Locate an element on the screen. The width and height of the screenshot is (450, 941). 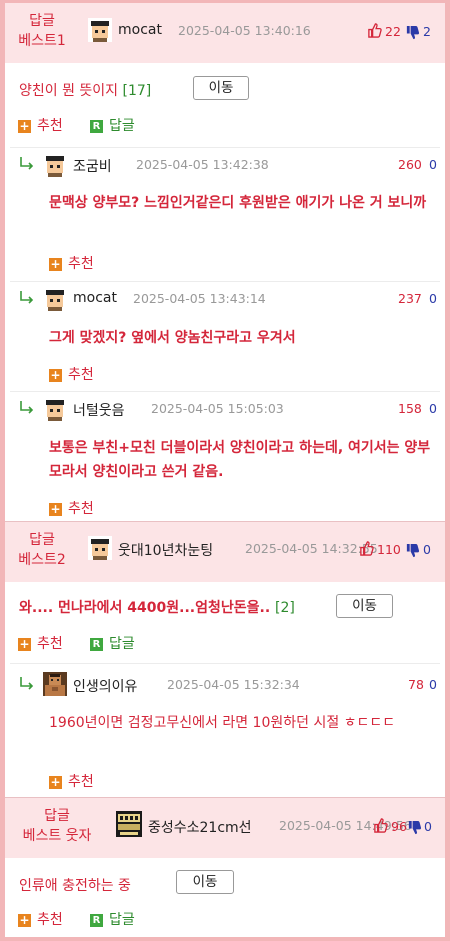
post-time: 2025-04-05 13:40:16 is located at coordinates (244, 30).